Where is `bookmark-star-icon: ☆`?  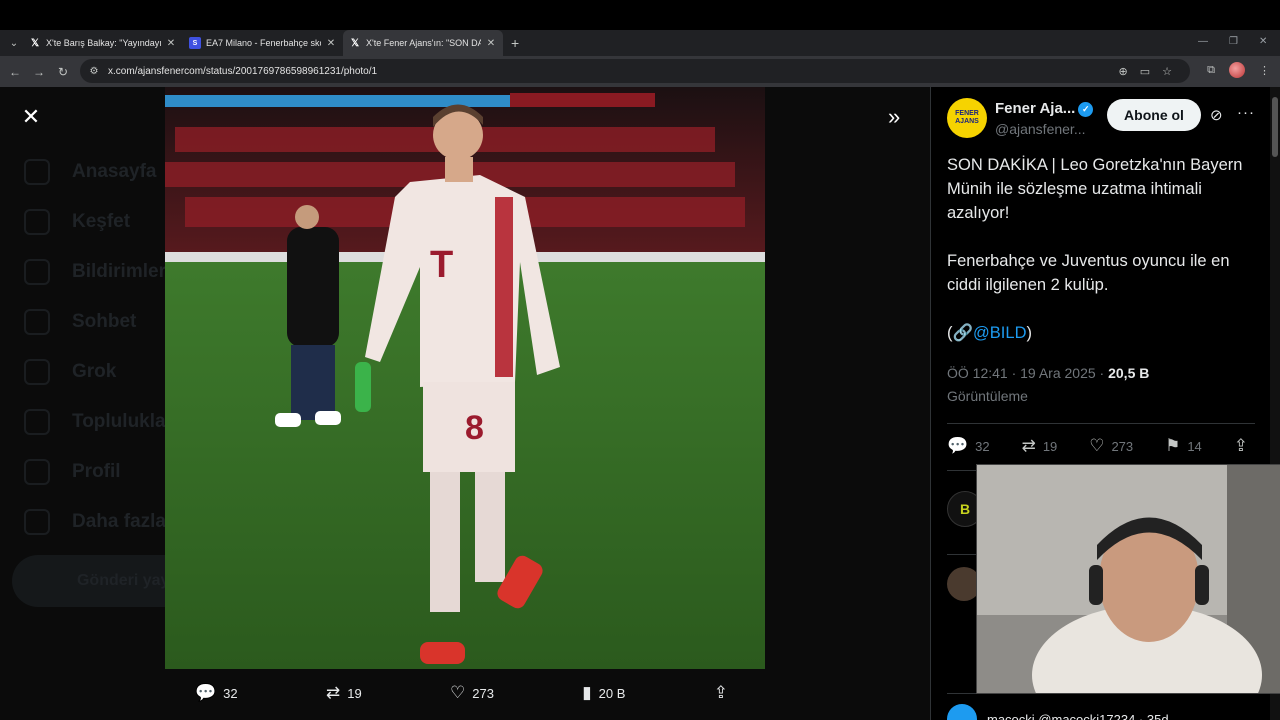 bookmark-star-icon: ☆ is located at coordinates (1167, 71).